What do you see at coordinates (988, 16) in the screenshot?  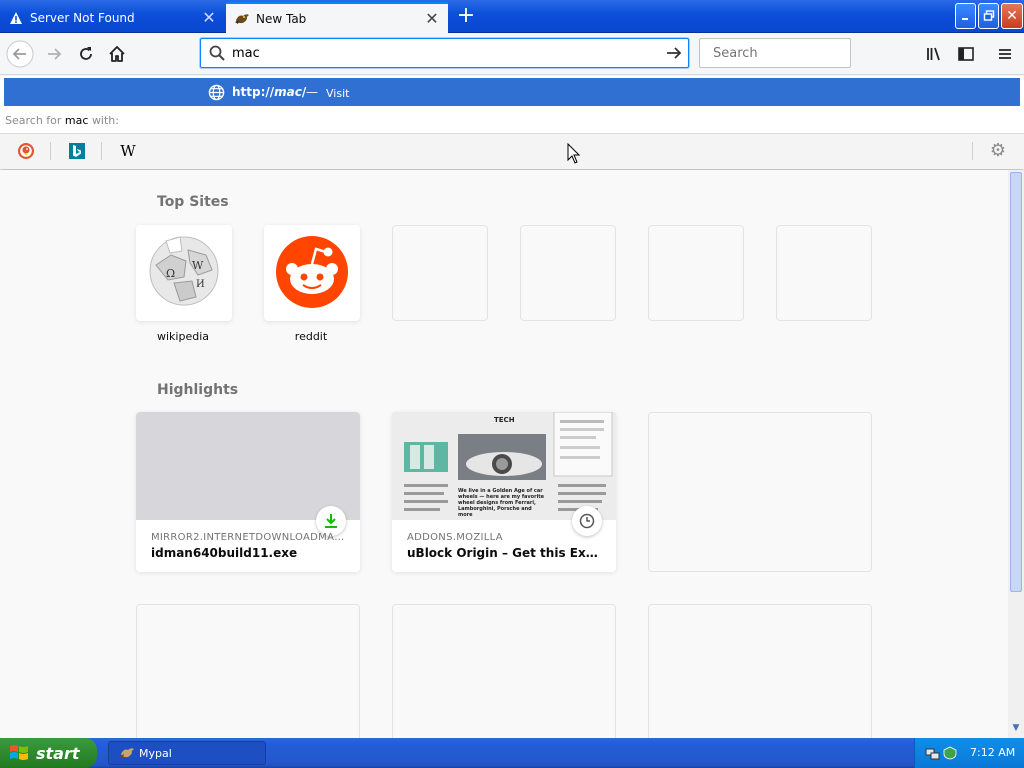 I see `restore-button` at bounding box center [988, 16].